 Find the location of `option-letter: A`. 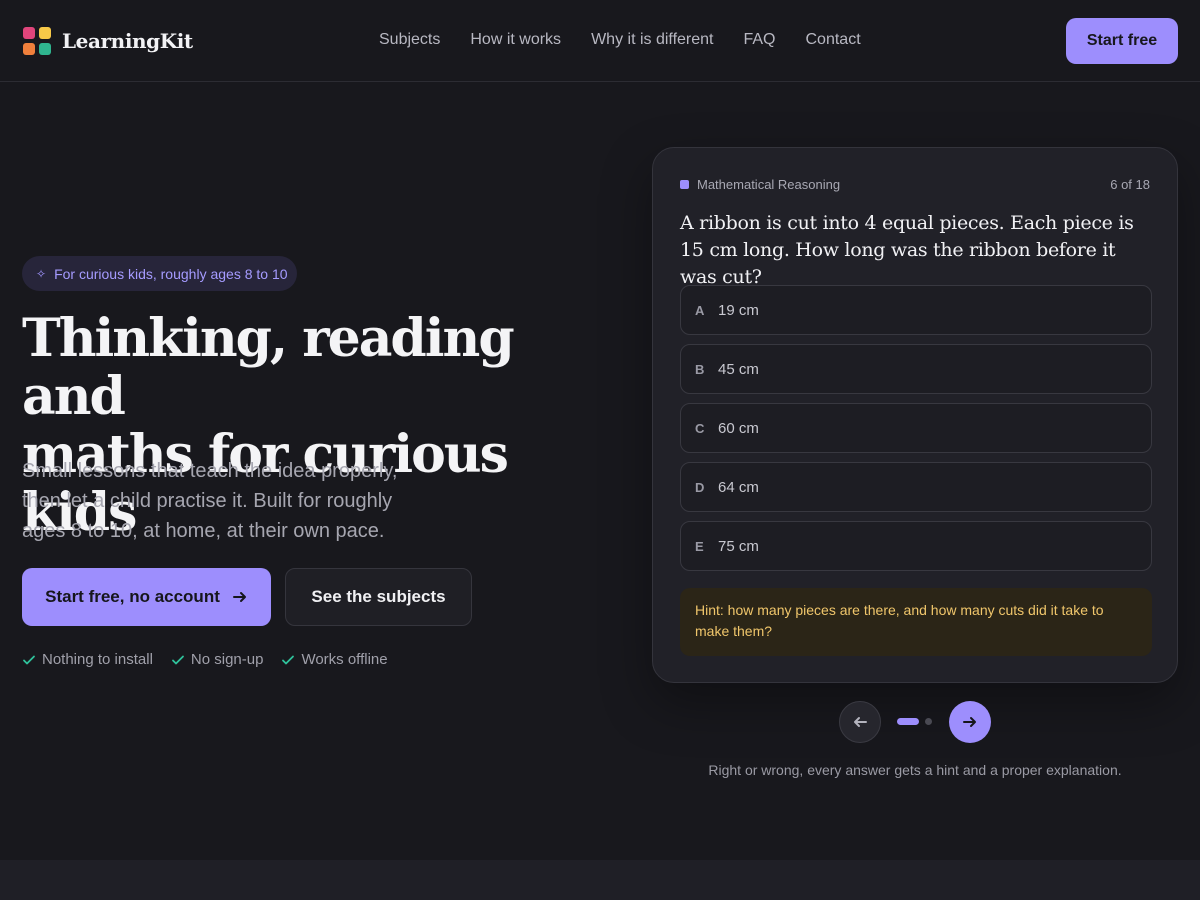

option-letter: A is located at coordinates (700, 310).